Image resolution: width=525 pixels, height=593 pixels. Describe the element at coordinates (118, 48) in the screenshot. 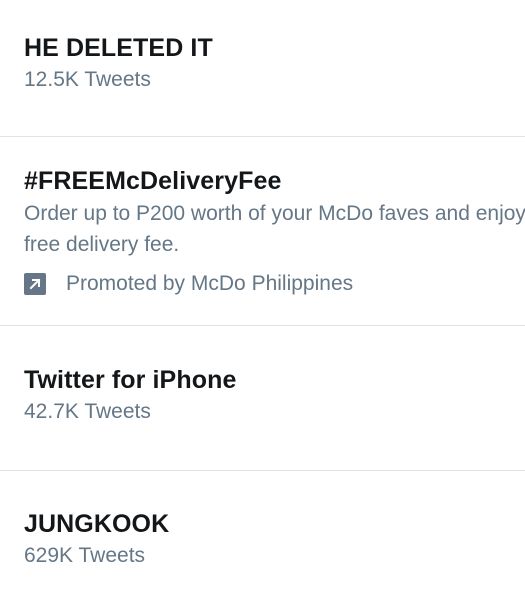

I see `trend-title: HE DELETED IT` at that location.